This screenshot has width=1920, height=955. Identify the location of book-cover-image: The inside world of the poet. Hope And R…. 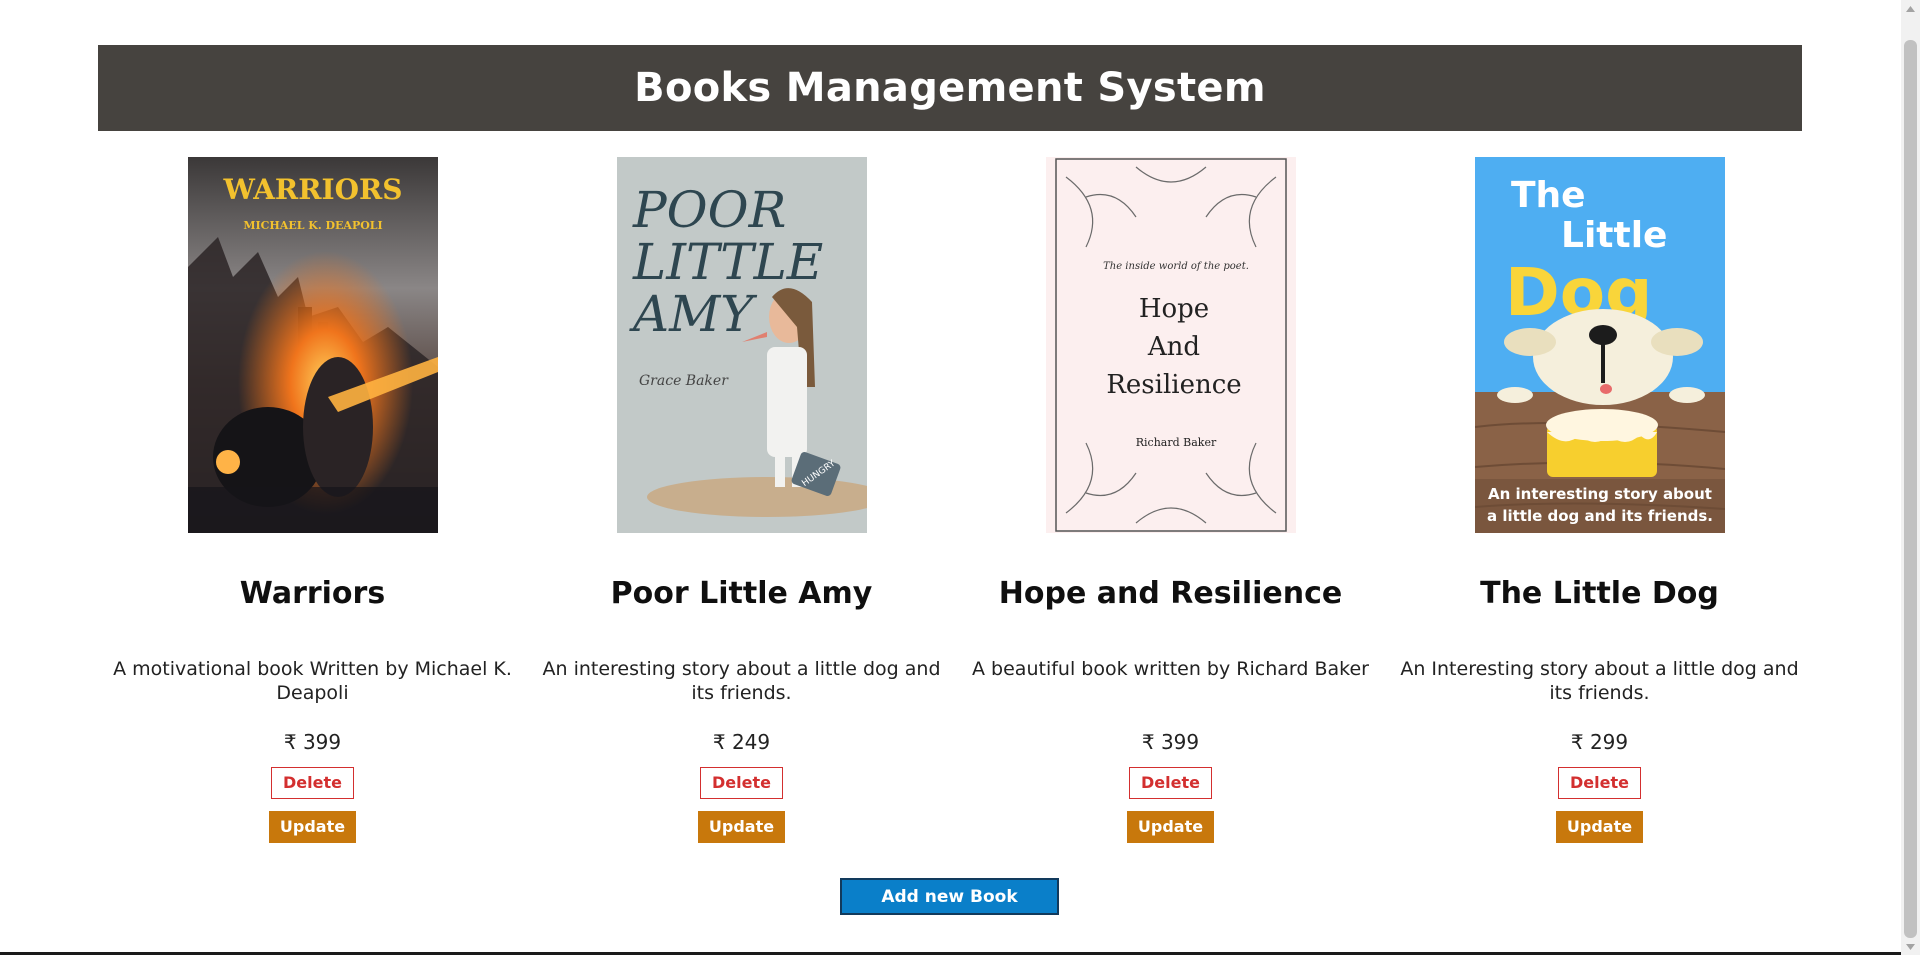
(1170, 345).